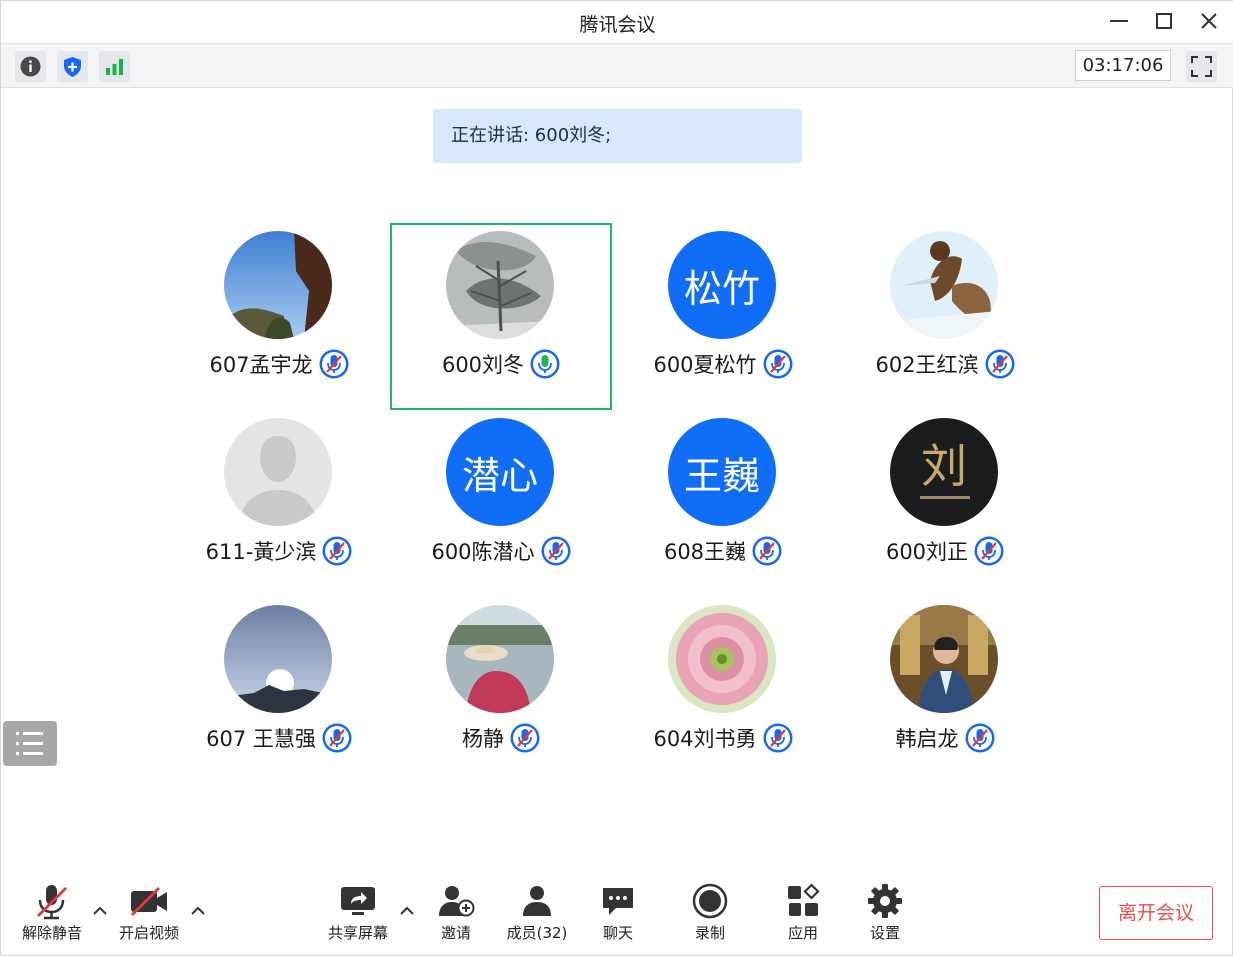  I want to click on participant-tile: 604刘书勇, so click(723, 690).